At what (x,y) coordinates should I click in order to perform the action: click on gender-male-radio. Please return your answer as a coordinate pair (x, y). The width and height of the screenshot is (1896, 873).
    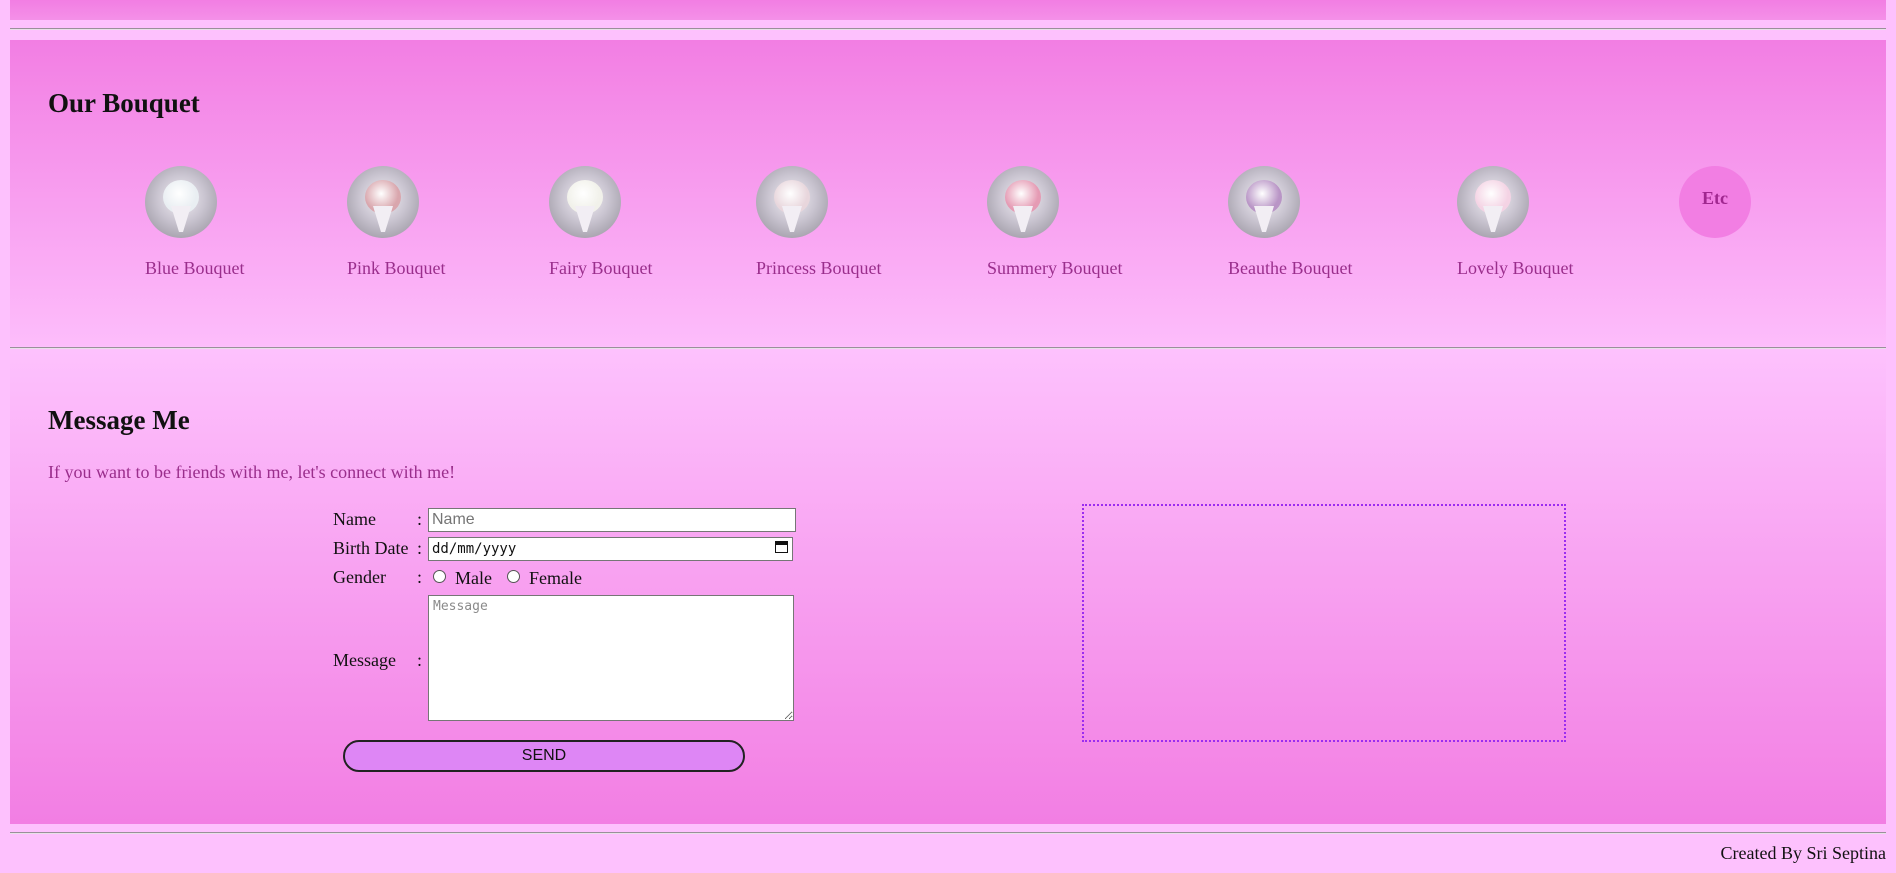
    Looking at the image, I should click on (439, 576).